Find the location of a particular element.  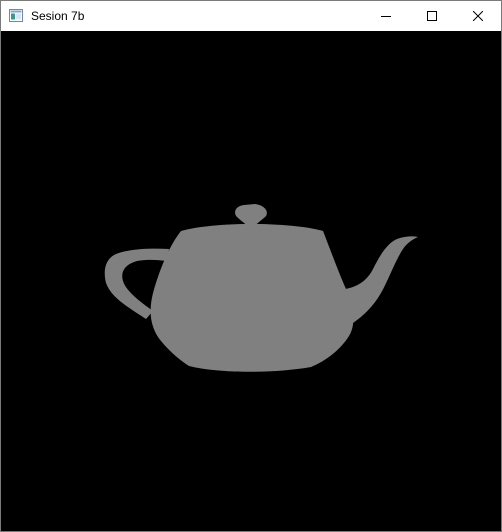

teapot-lid-knob is located at coordinates (251, 215).